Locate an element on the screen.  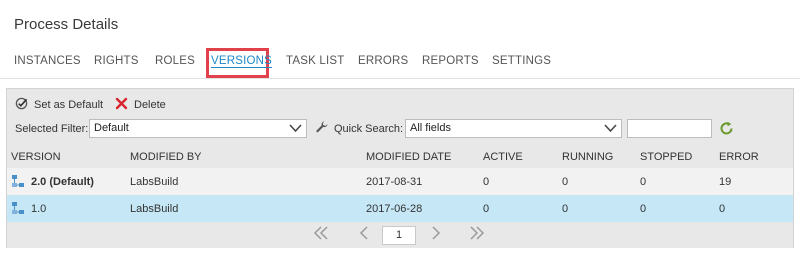
page-number-input: 1 is located at coordinates (399, 235).